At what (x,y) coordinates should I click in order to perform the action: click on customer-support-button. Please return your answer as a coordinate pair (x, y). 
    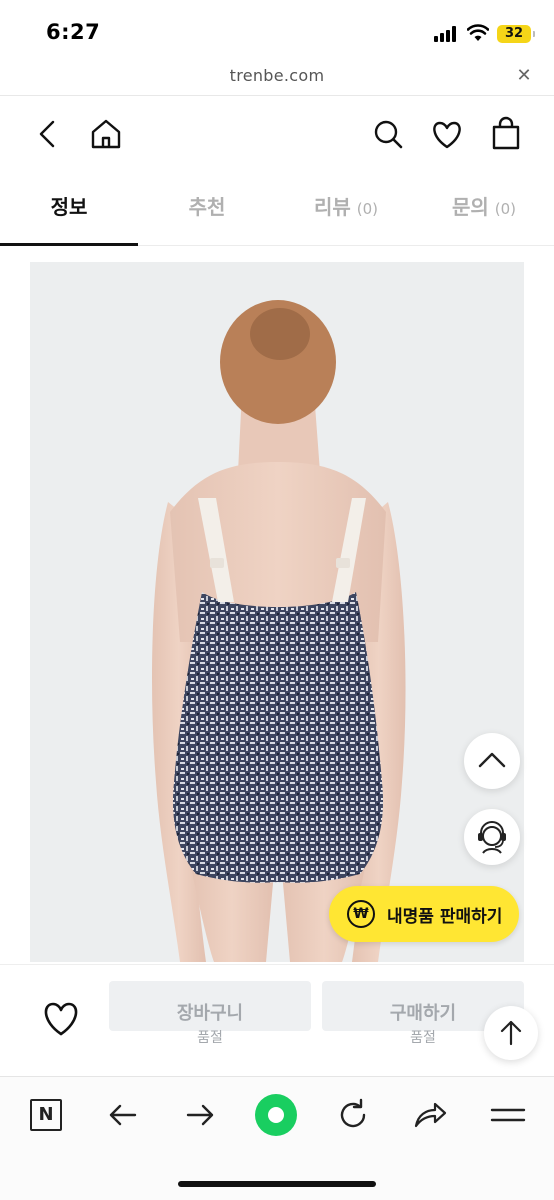
    Looking at the image, I should click on (492, 837).